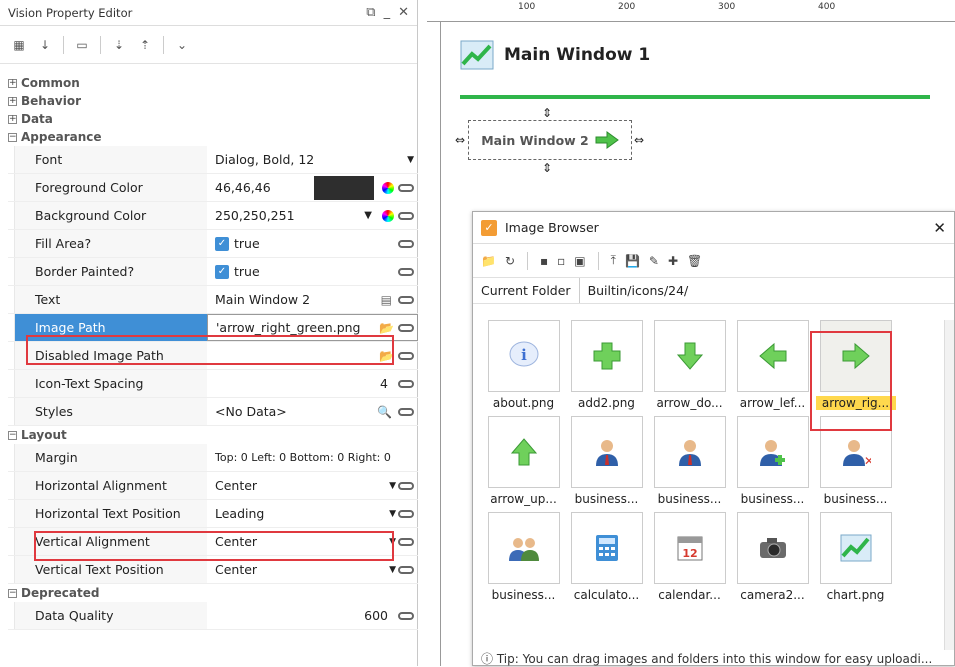 The width and height of the screenshot is (955, 667). I want to click on prop-styles: Styles <No Data> 🔍, so click(213, 412).